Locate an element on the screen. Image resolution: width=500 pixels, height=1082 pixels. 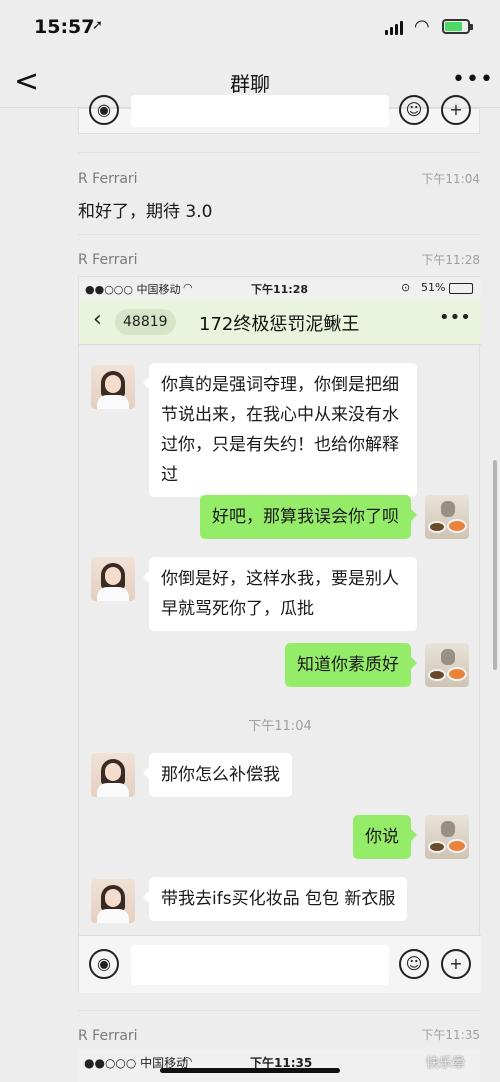
time-divider: 下午11:04 is located at coordinates (280, 726).